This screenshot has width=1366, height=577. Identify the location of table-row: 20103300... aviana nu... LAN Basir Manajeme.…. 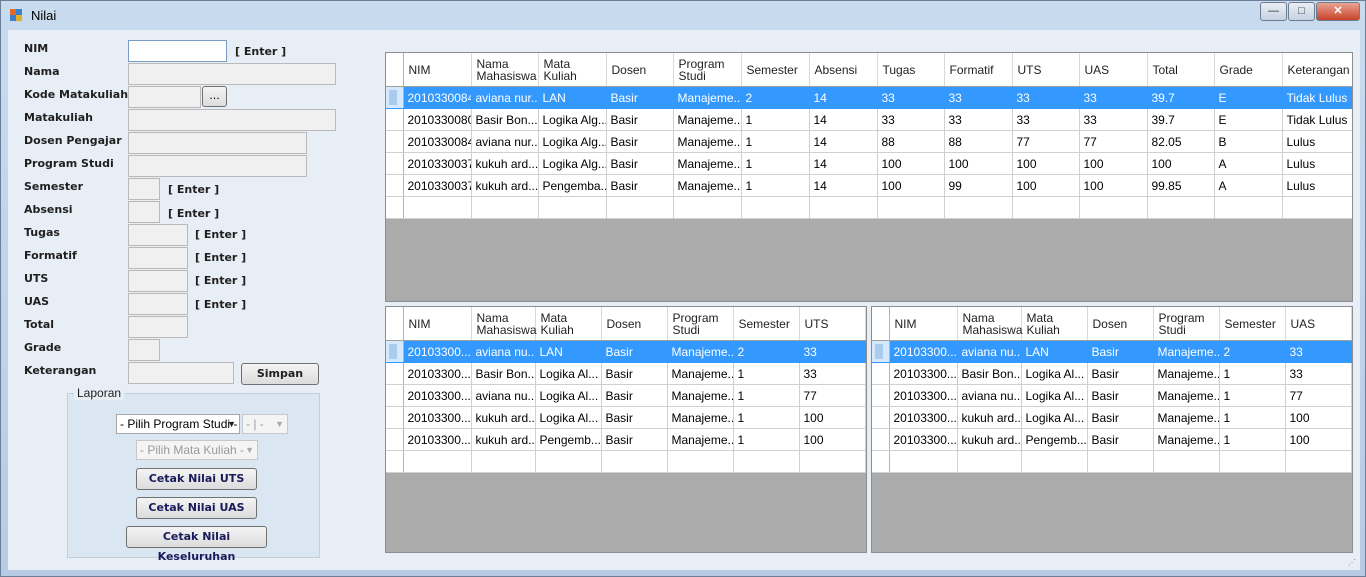
(1112, 351).